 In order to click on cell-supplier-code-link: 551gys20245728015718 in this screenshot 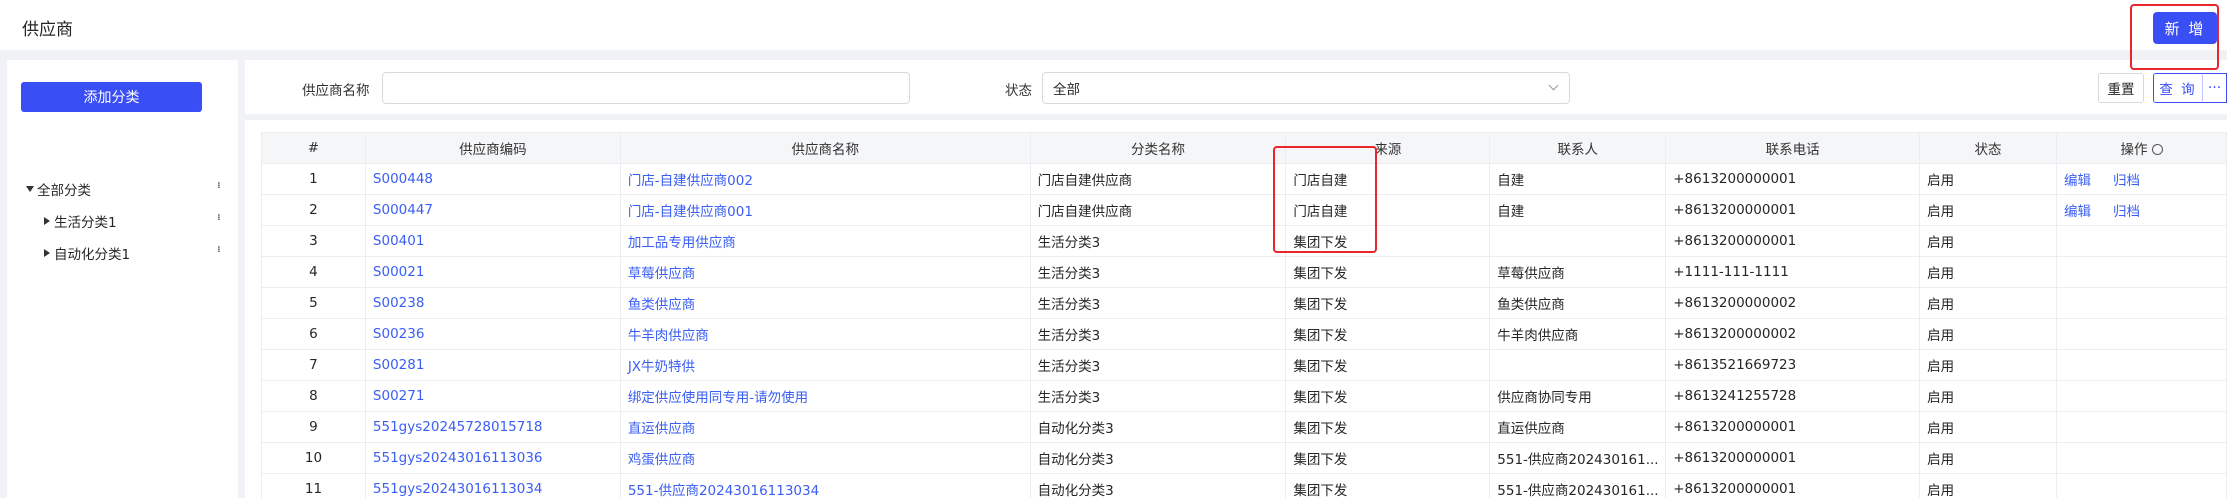, I will do `click(458, 427)`.